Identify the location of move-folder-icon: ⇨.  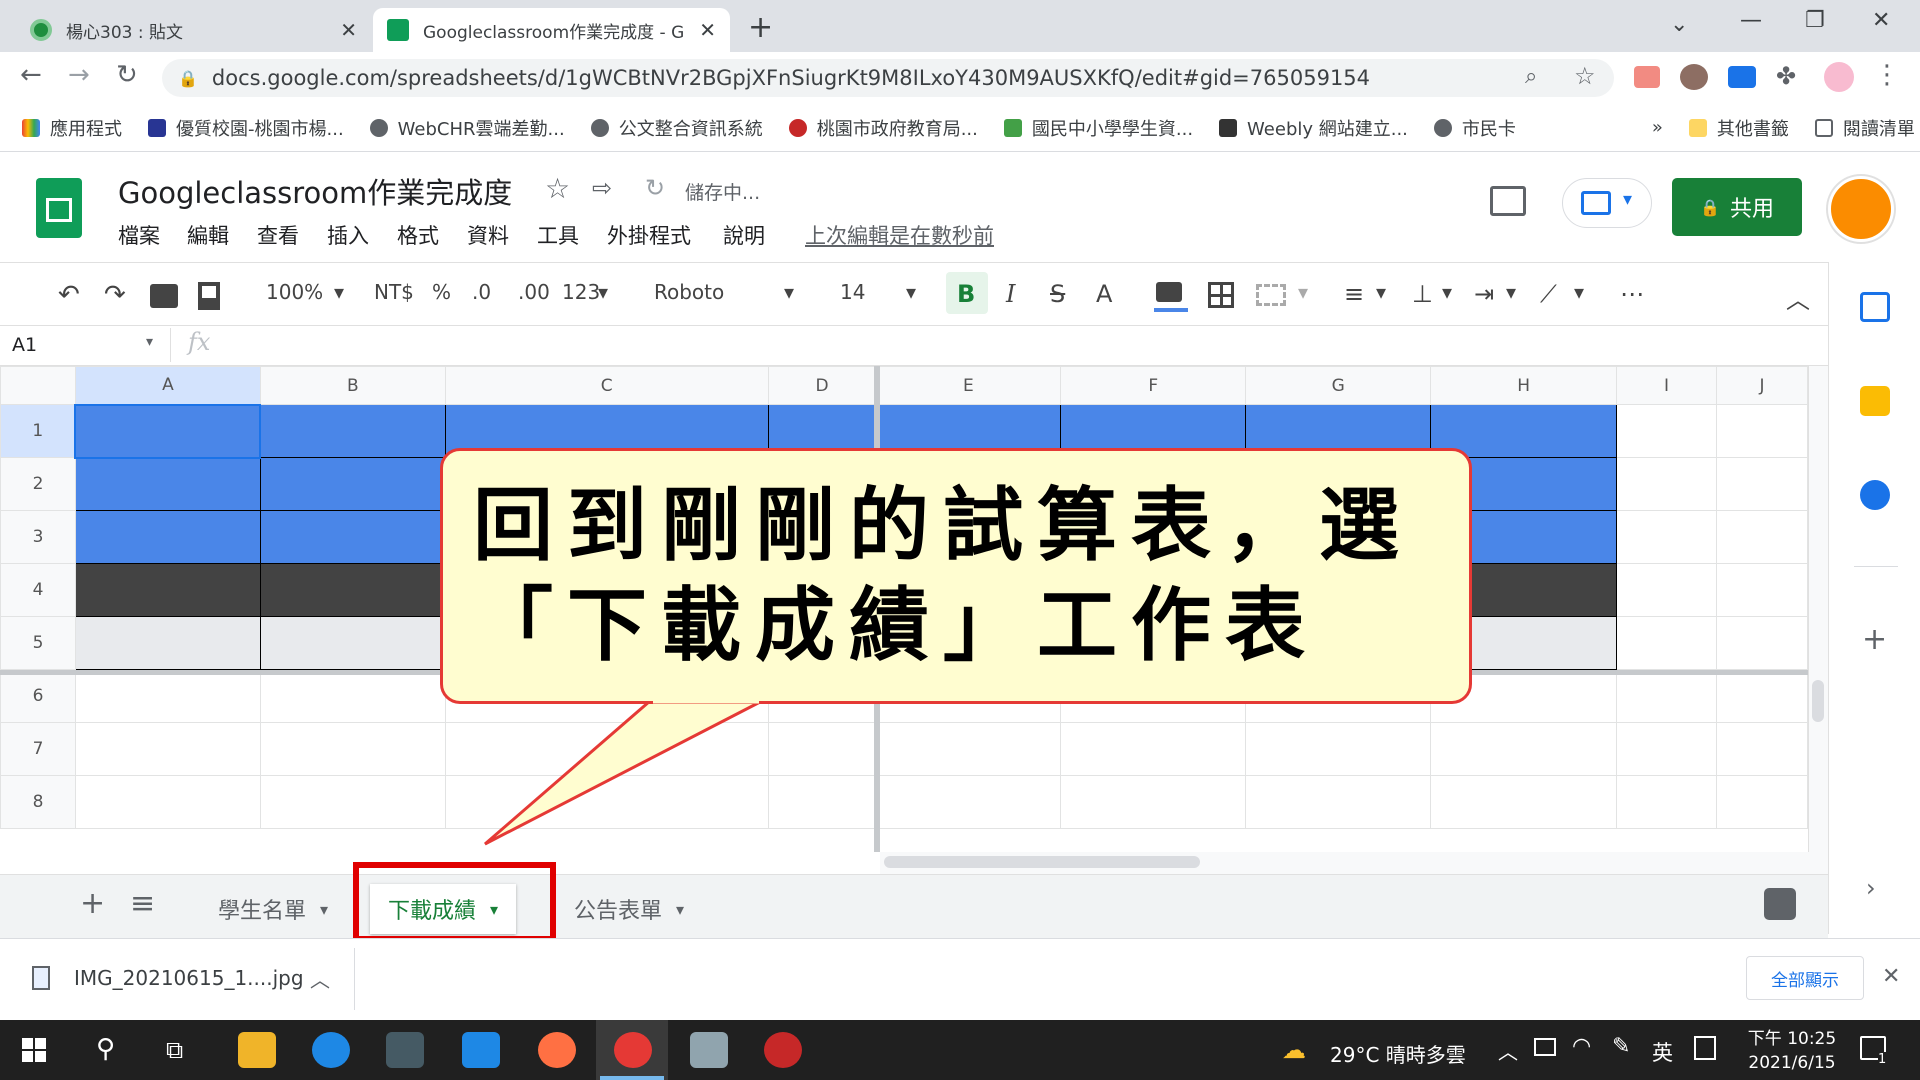
(602, 188).